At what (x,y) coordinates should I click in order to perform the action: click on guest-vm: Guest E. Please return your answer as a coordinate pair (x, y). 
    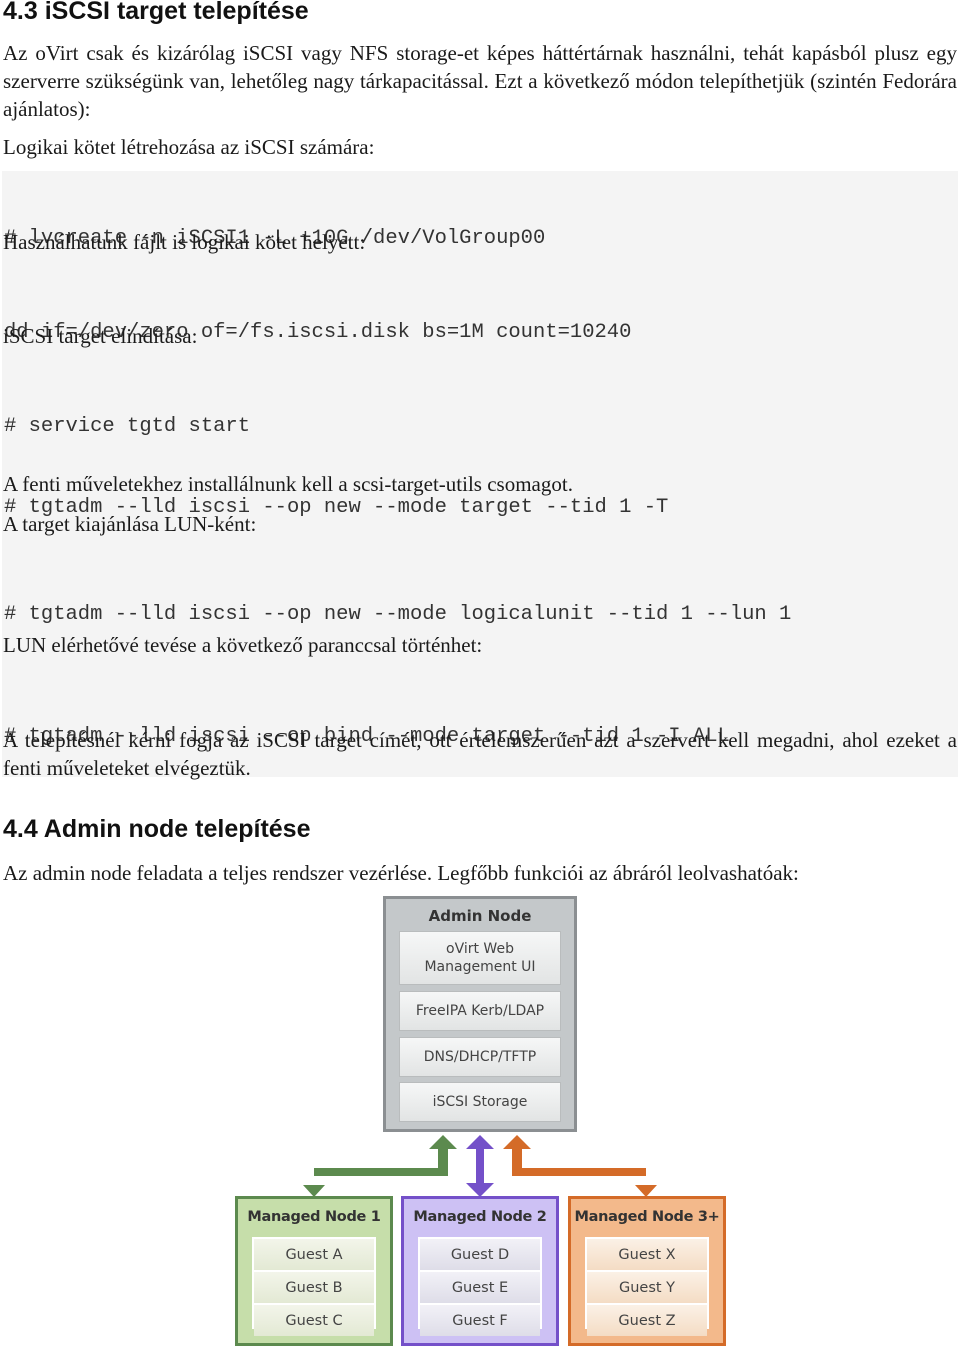
    Looking at the image, I should click on (480, 1287).